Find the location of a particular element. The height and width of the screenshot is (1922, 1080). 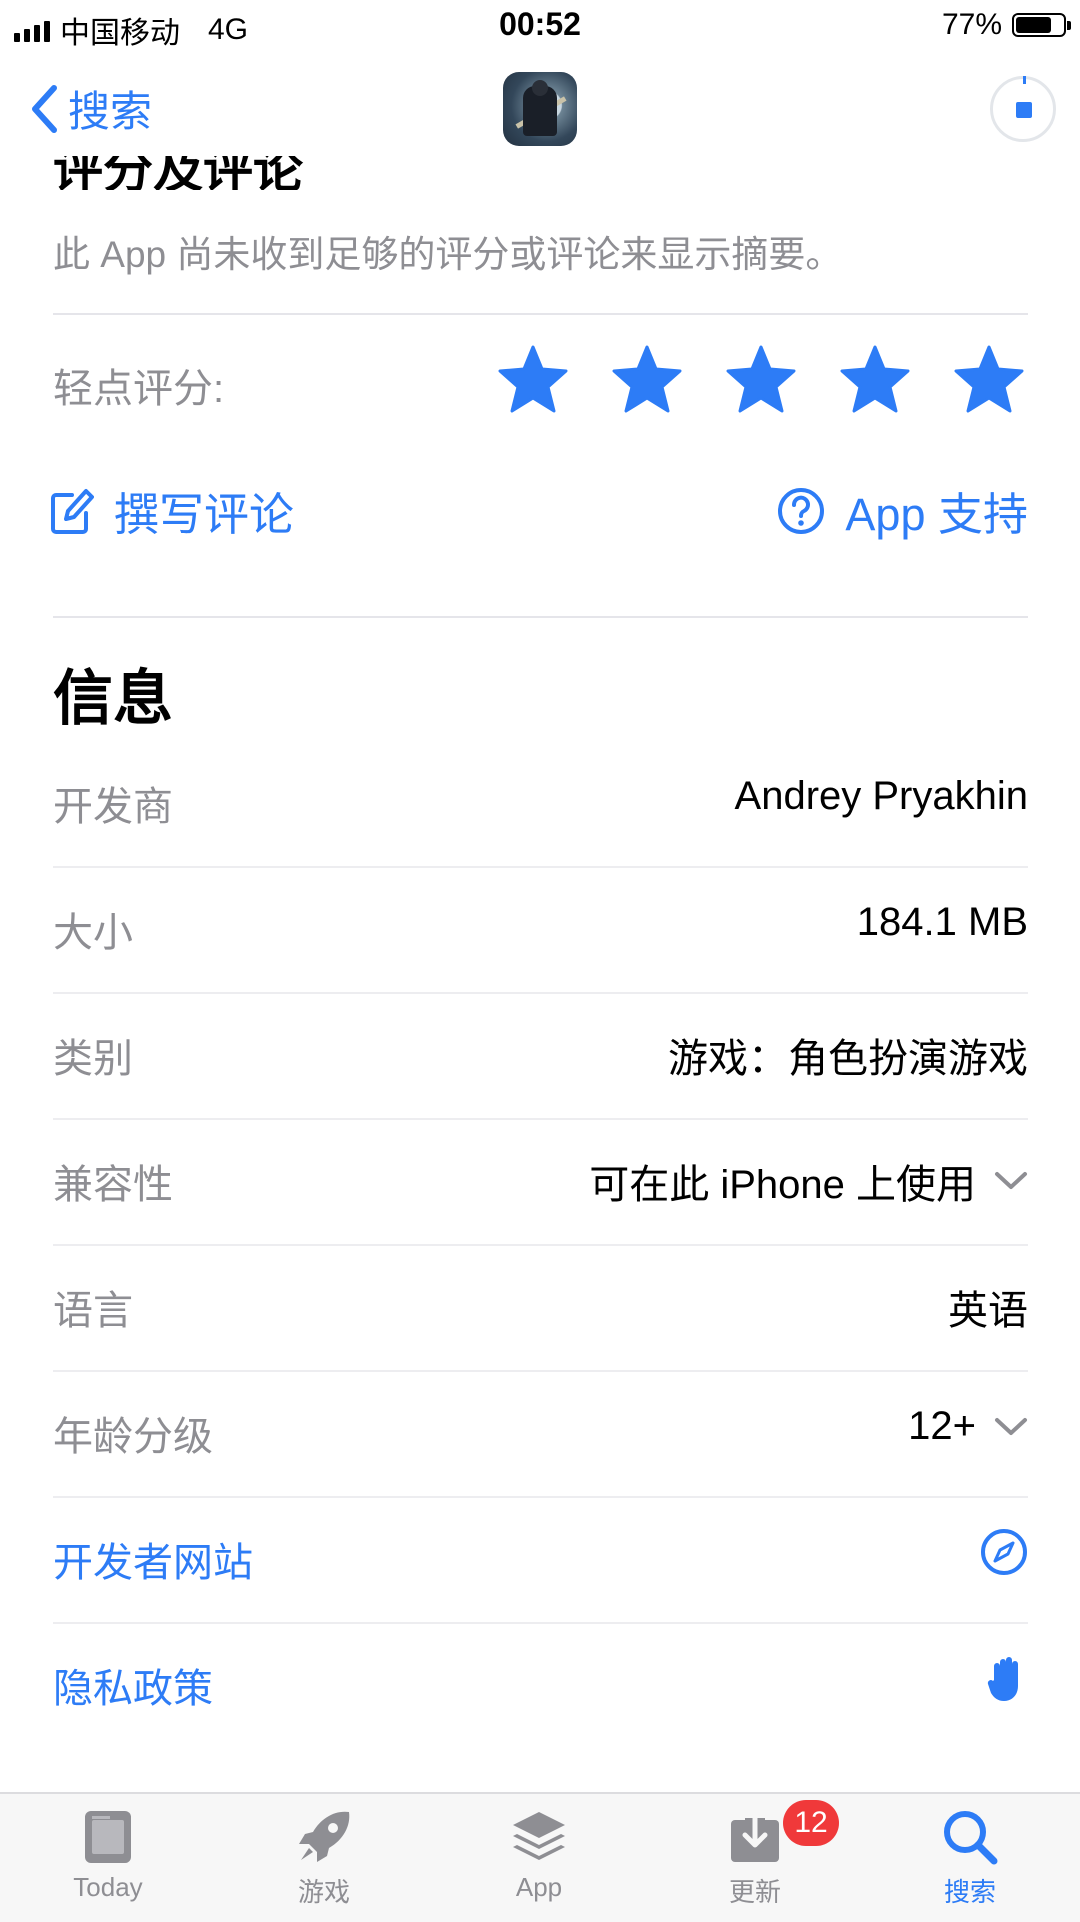

battery-percent: 77% is located at coordinates (971, 24).